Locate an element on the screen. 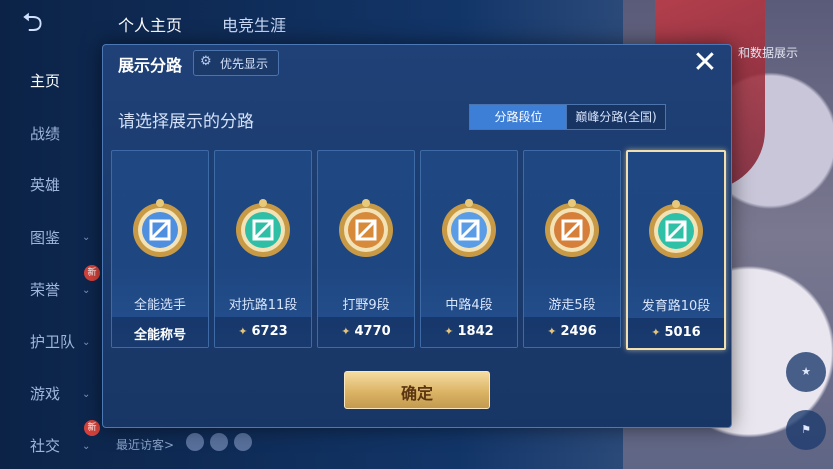 This screenshot has height=469, width=833. lane-stat-value: ✦ 6723 is located at coordinates (263, 331).